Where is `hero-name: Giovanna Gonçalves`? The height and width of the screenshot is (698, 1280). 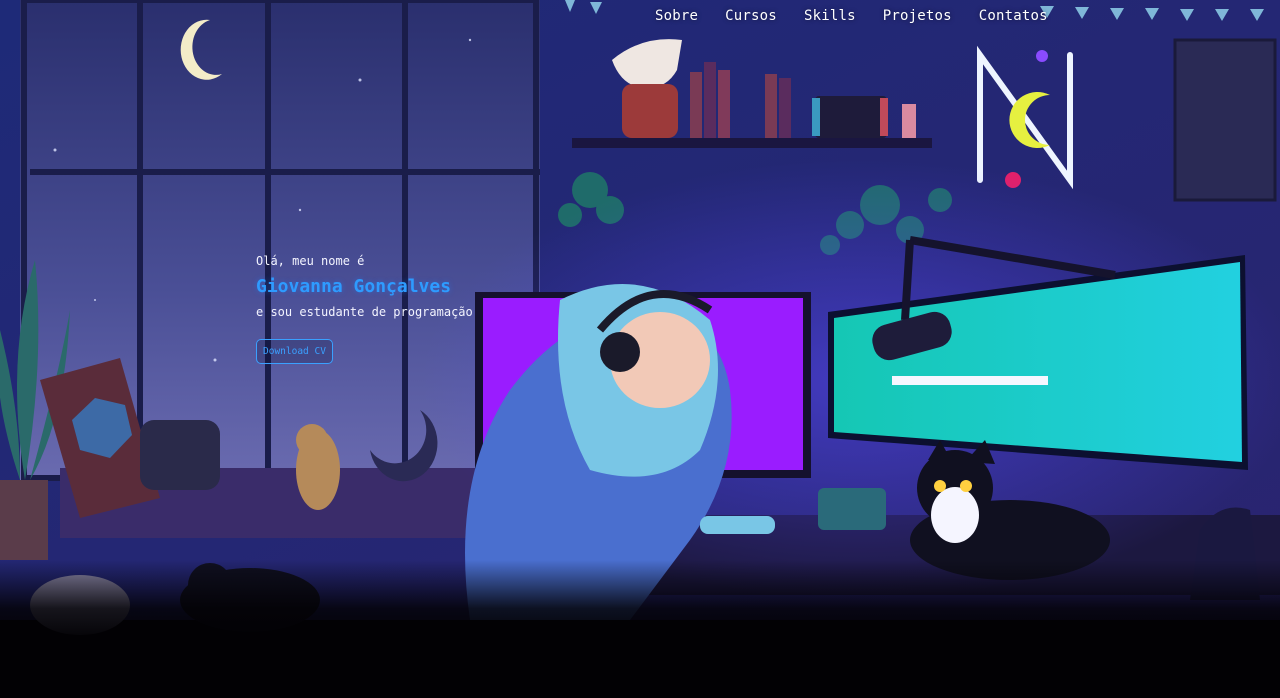 hero-name: Giovanna Gonçalves is located at coordinates (354, 286).